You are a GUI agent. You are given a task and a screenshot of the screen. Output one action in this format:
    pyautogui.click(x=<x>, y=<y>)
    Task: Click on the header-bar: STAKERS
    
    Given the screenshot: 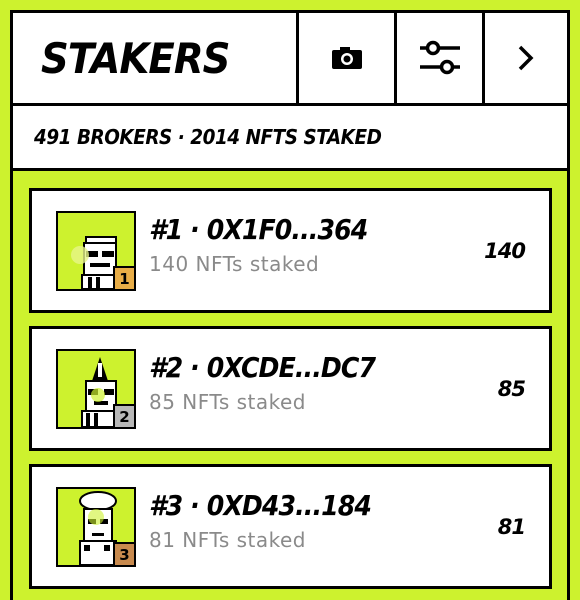 What is the action you would take?
    pyautogui.click(x=290, y=59)
    